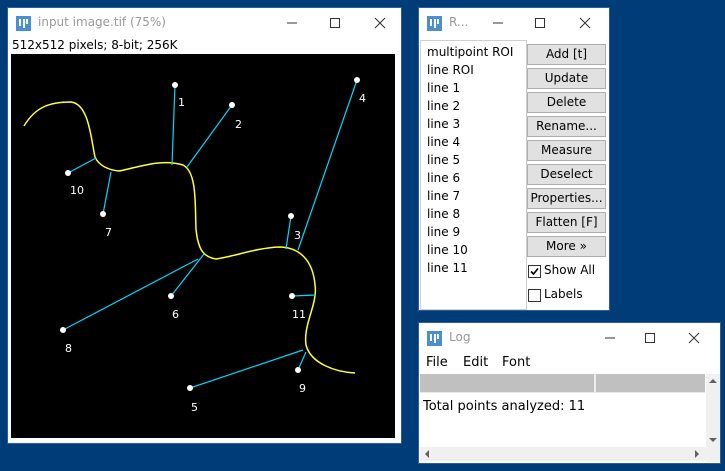 The image size is (725, 471). What do you see at coordinates (470, 52) in the screenshot?
I see `list-item: multipoint ROI` at bounding box center [470, 52].